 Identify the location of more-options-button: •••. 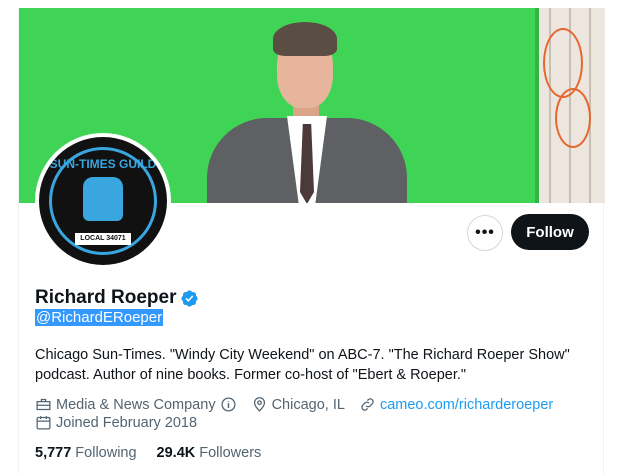
(485, 233).